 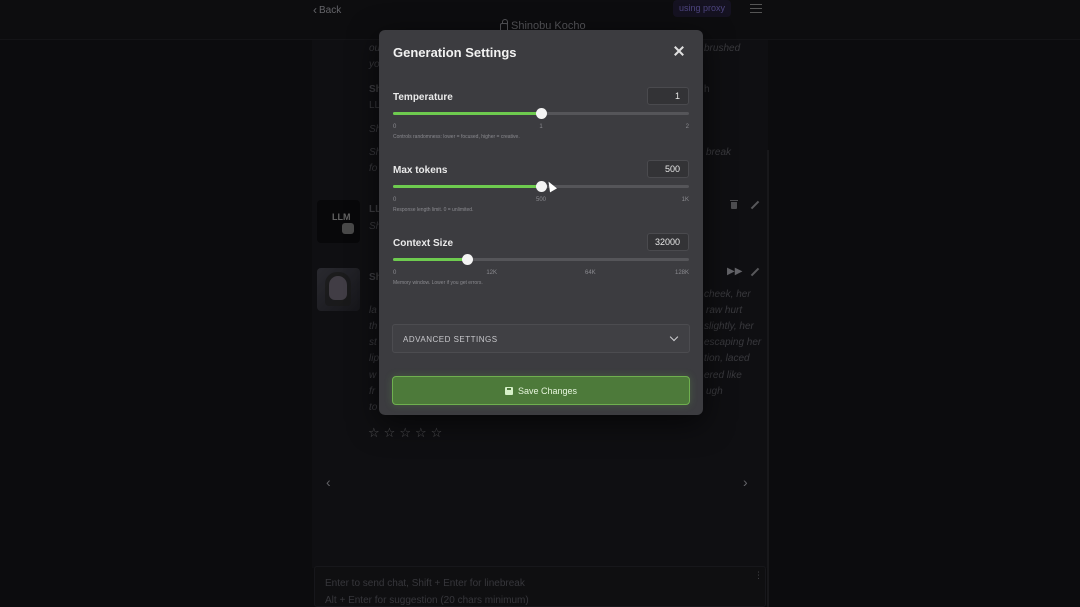 I want to click on close-icon, so click(x=679, y=51).